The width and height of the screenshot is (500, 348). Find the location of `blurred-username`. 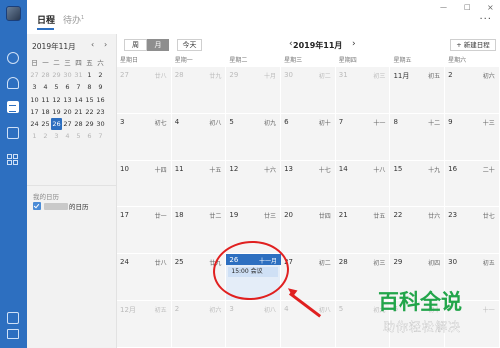

blurred-username is located at coordinates (56, 206).